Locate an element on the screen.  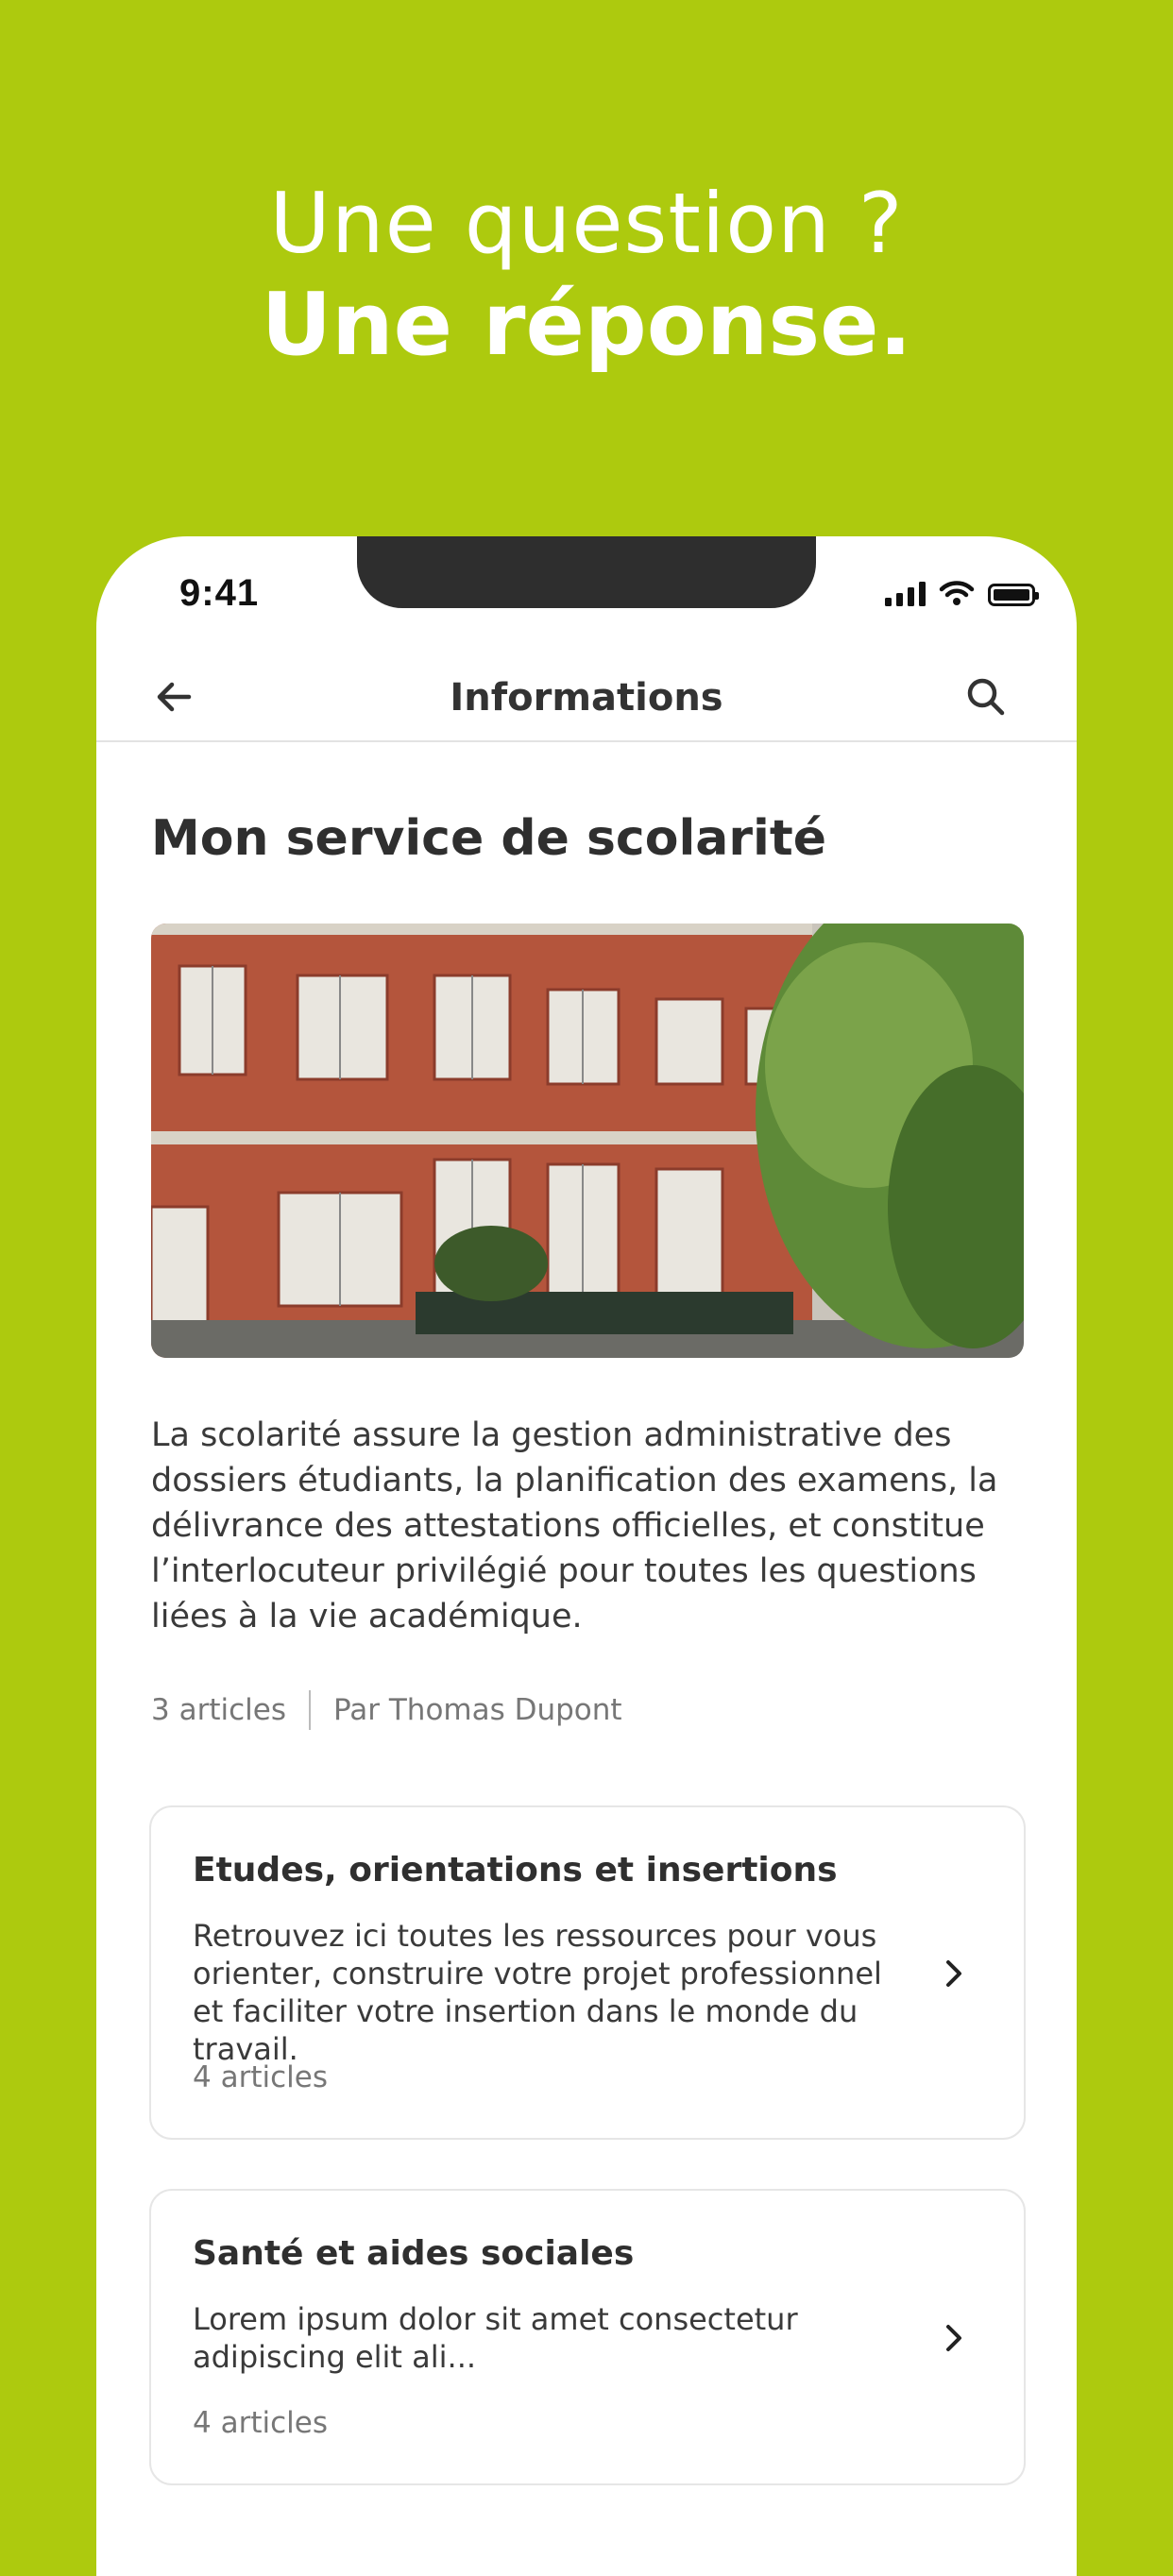
navigation-bar: Informations is located at coordinates (586, 697).